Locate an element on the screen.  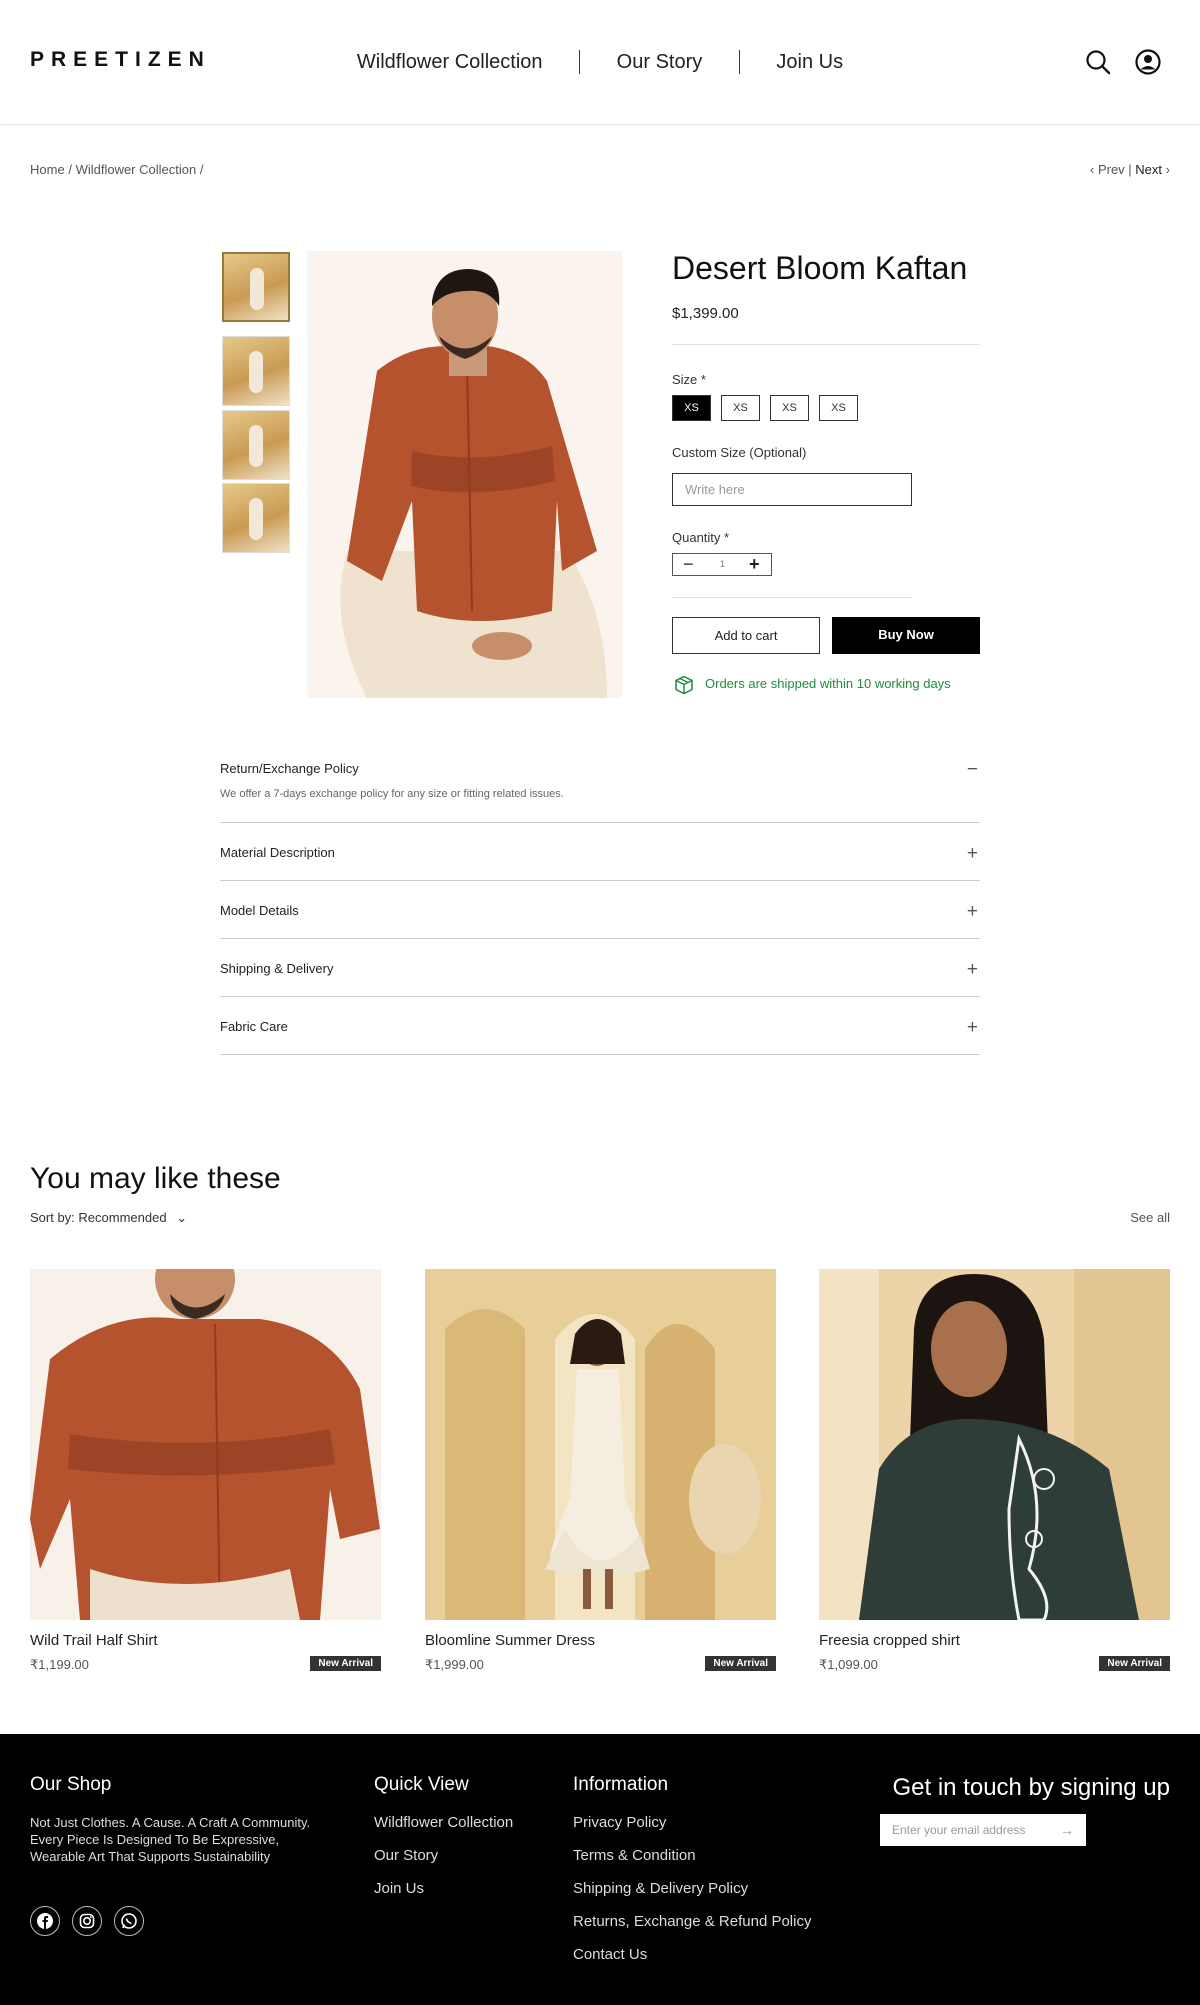
accordion-title: Fabric Care is located at coordinates (254, 1026).